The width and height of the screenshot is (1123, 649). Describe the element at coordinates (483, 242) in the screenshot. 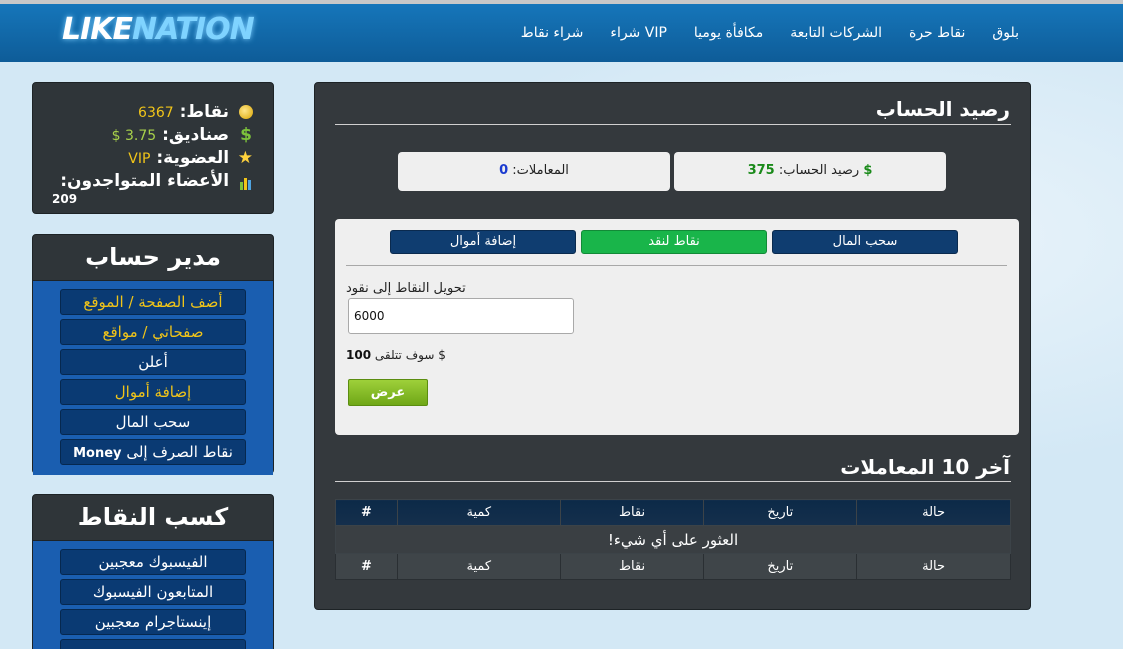

I see `tab-add-funds: إضافة أموال` at that location.